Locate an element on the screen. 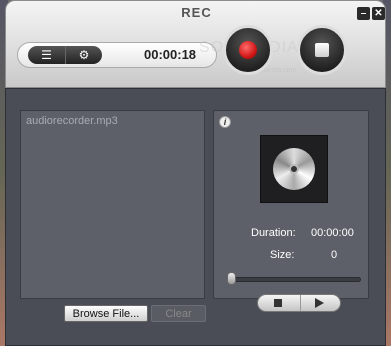 The image size is (391, 346). size-value: 0 is located at coordinates (334, 255).